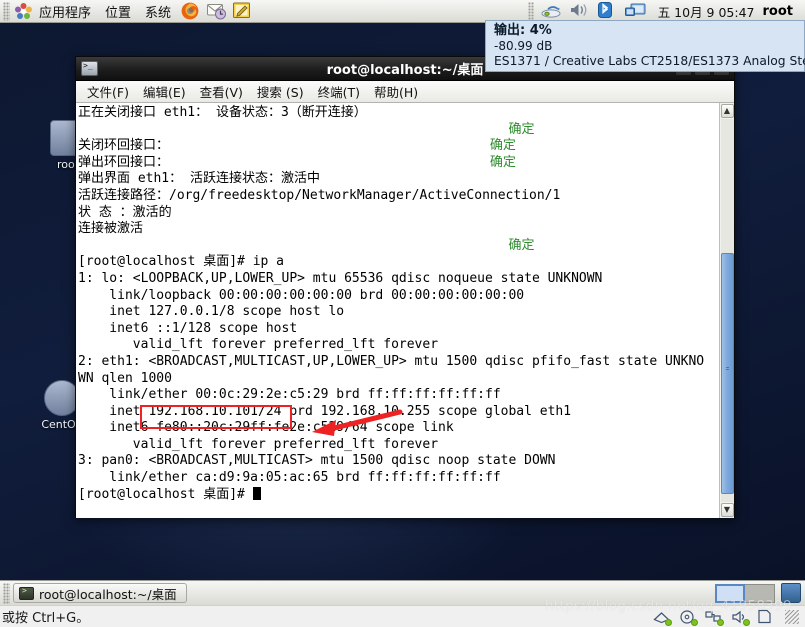  What do you see at coordinates (523, 46) in the screenshot?
I see `volume-tooltip-db: -80.99 dB` at bounding box center [523, 46].